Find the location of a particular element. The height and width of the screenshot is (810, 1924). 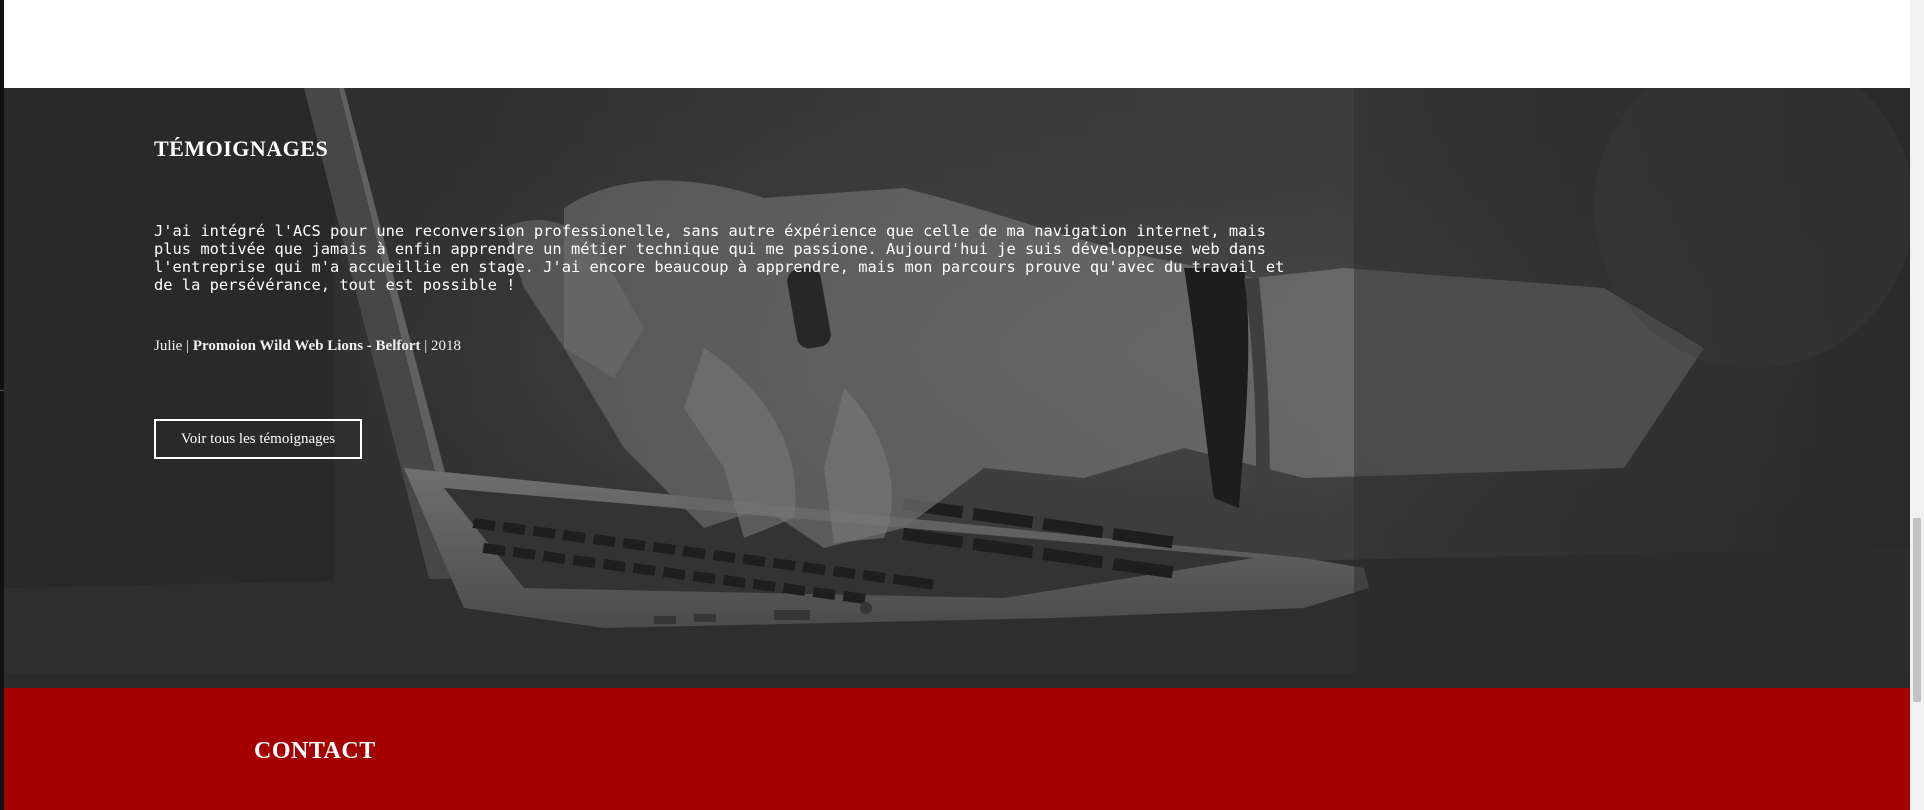

testimonials-title: TÉMOIGNAGES is located at coordinates (241, 148).